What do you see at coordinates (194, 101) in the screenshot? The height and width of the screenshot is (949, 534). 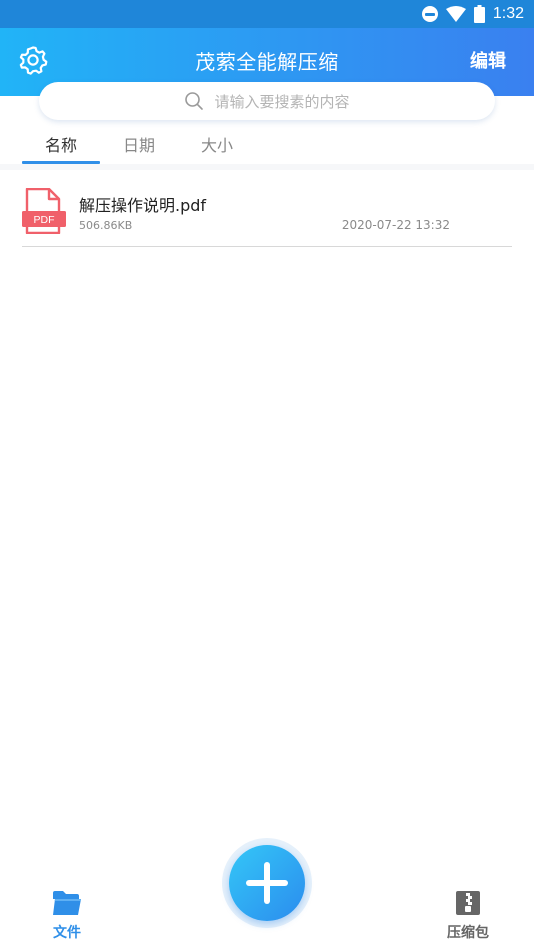 I see `search-icon` at bounding box center [194, 101].